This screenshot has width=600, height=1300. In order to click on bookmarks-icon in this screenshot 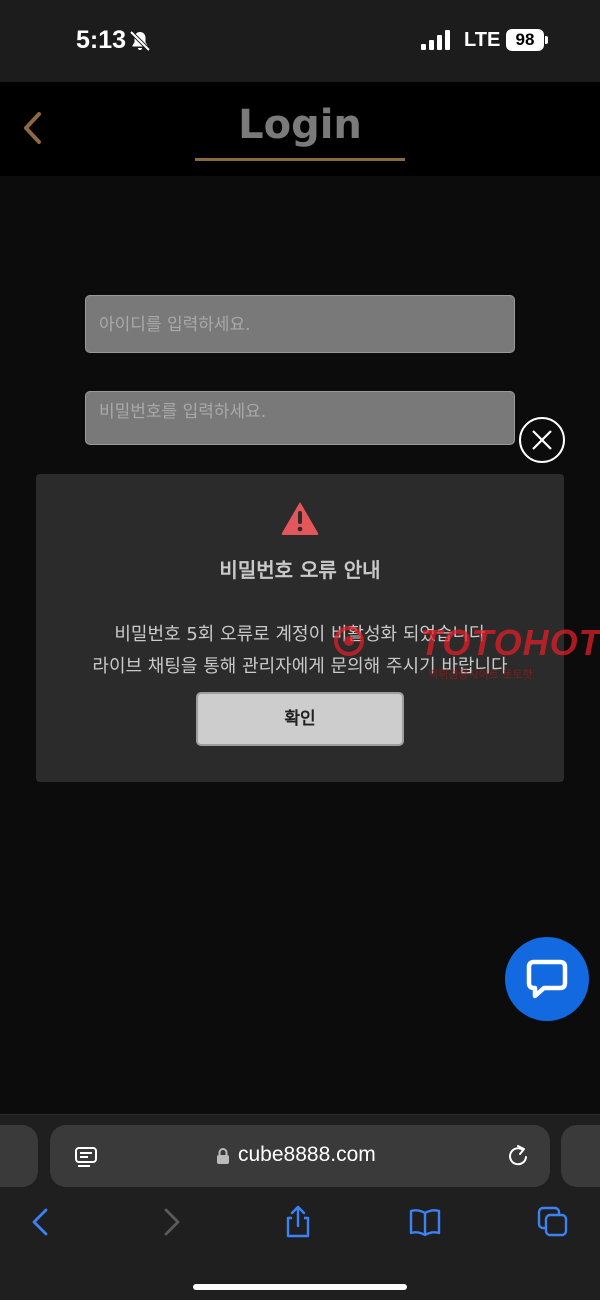, I will do `click(425, 1222)`.